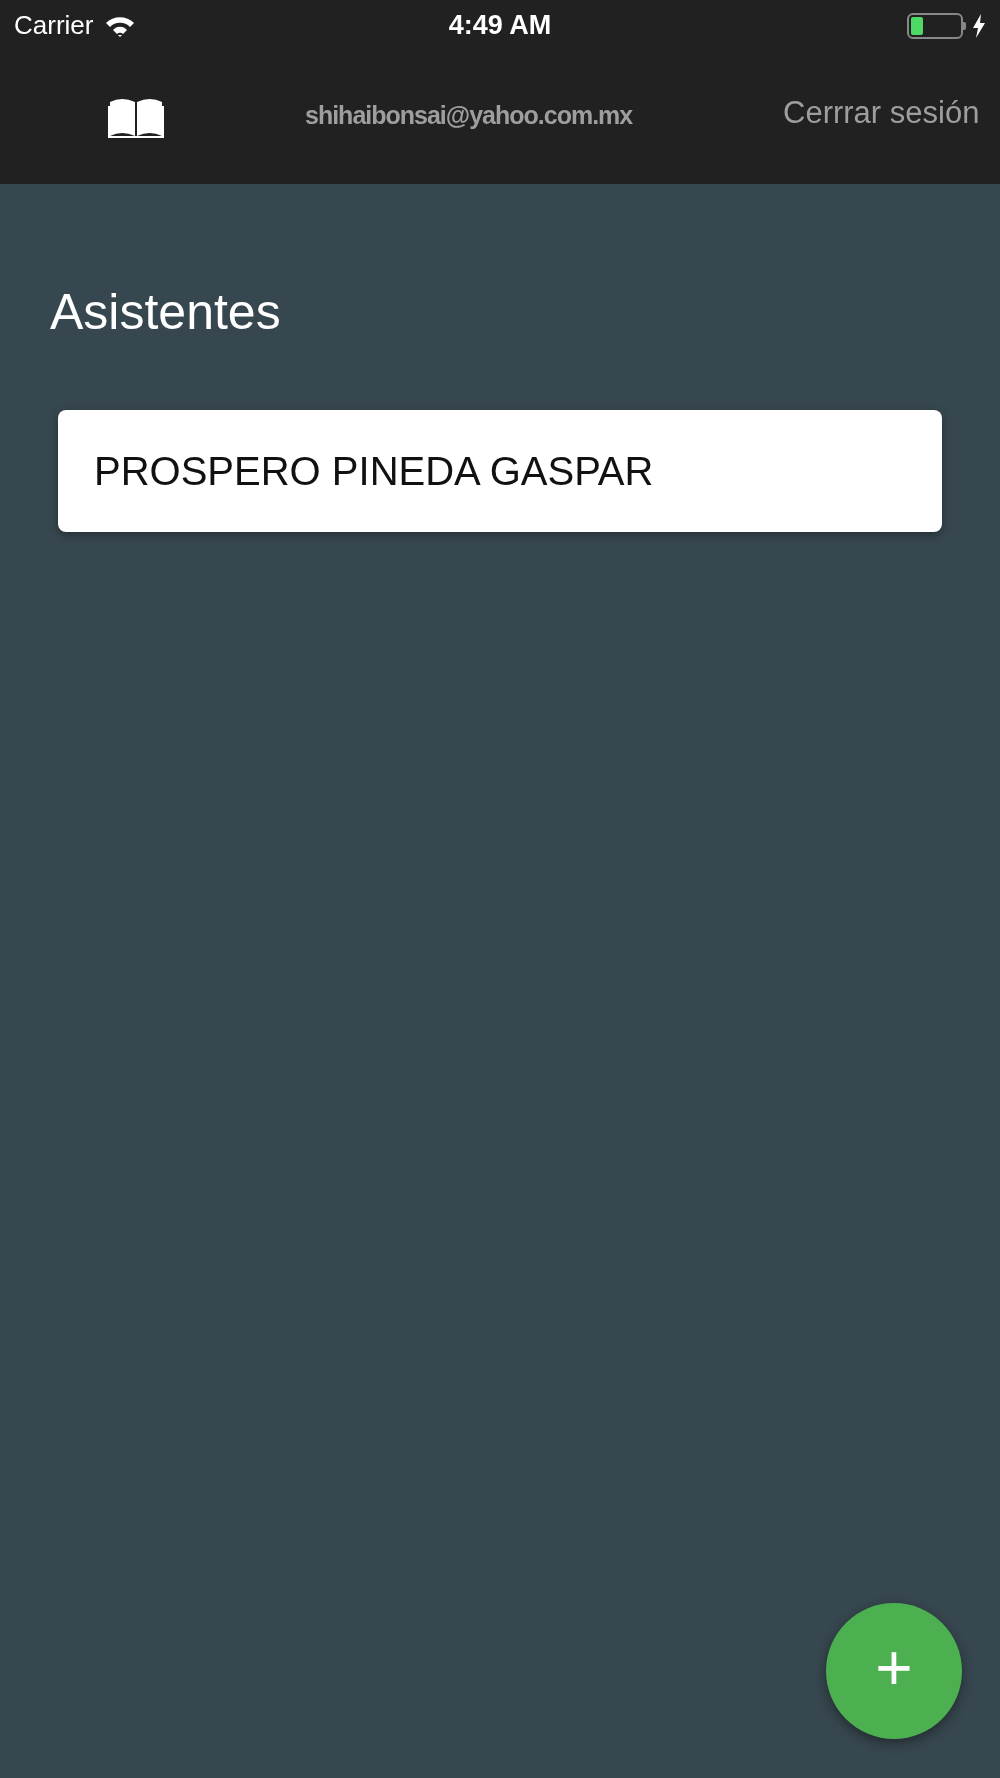 The image size is (1000, 1778). Describe the element at coordinates (500, 25) in the screenshot. I see `clock-time: 4:49 AM` at that location.